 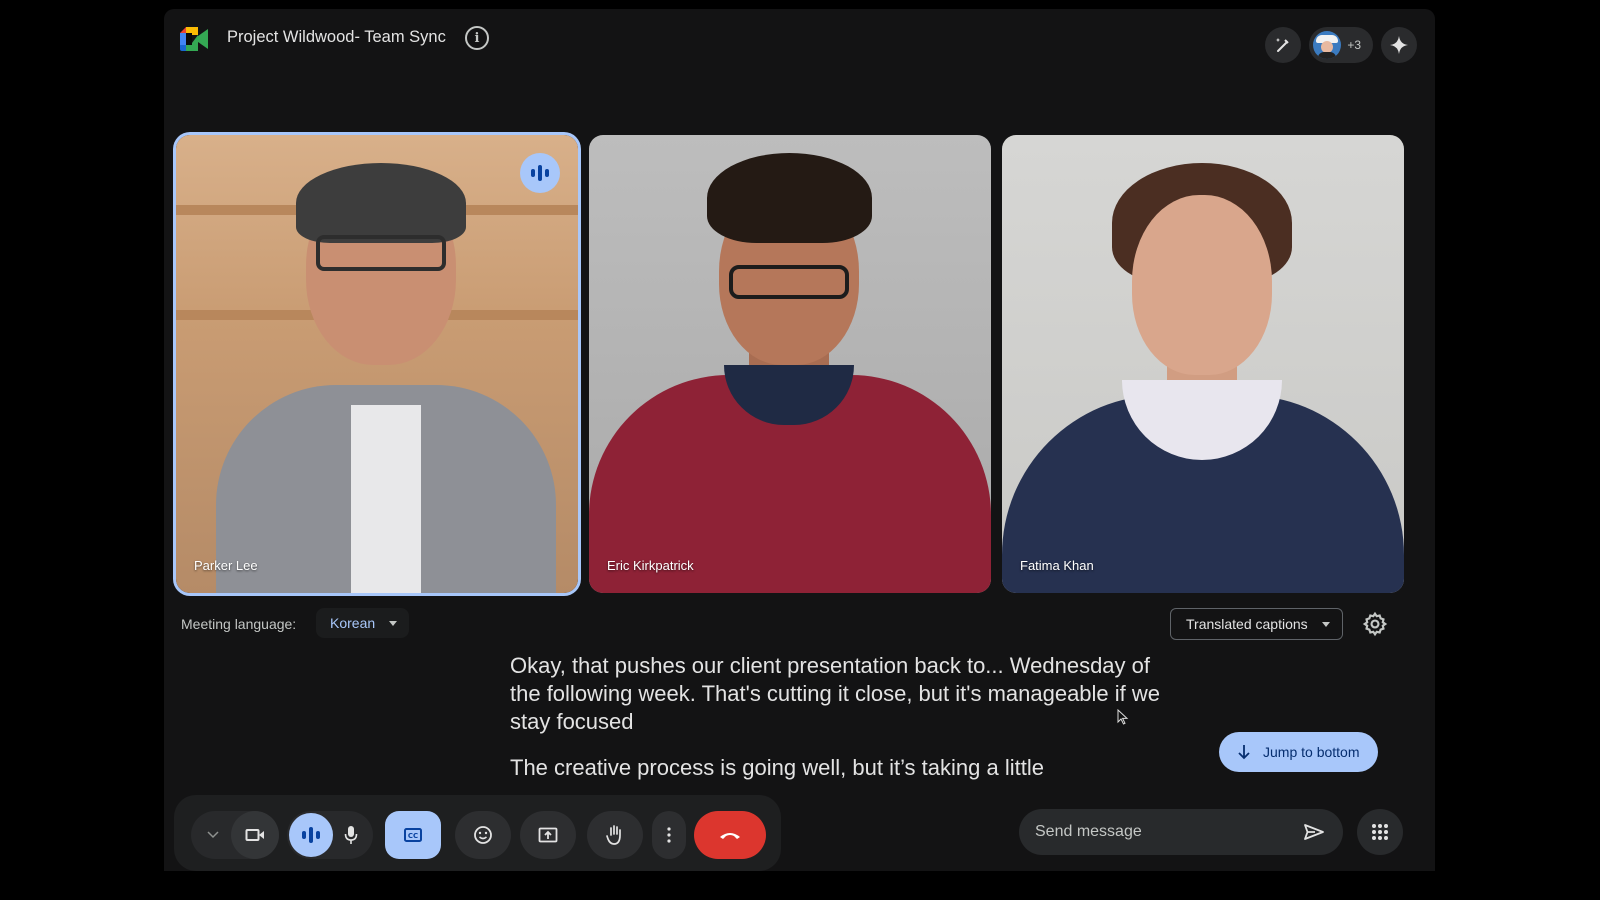 I want to click on jump-to-bottom-button: Jump to bottom, so click(x=1298, y=752).